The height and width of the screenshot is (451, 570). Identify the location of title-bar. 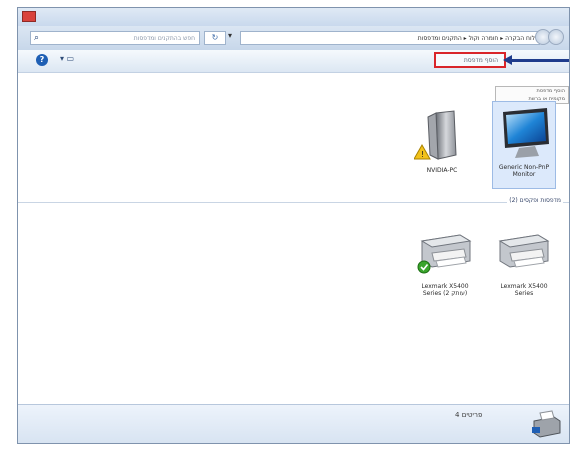
(293, 17).